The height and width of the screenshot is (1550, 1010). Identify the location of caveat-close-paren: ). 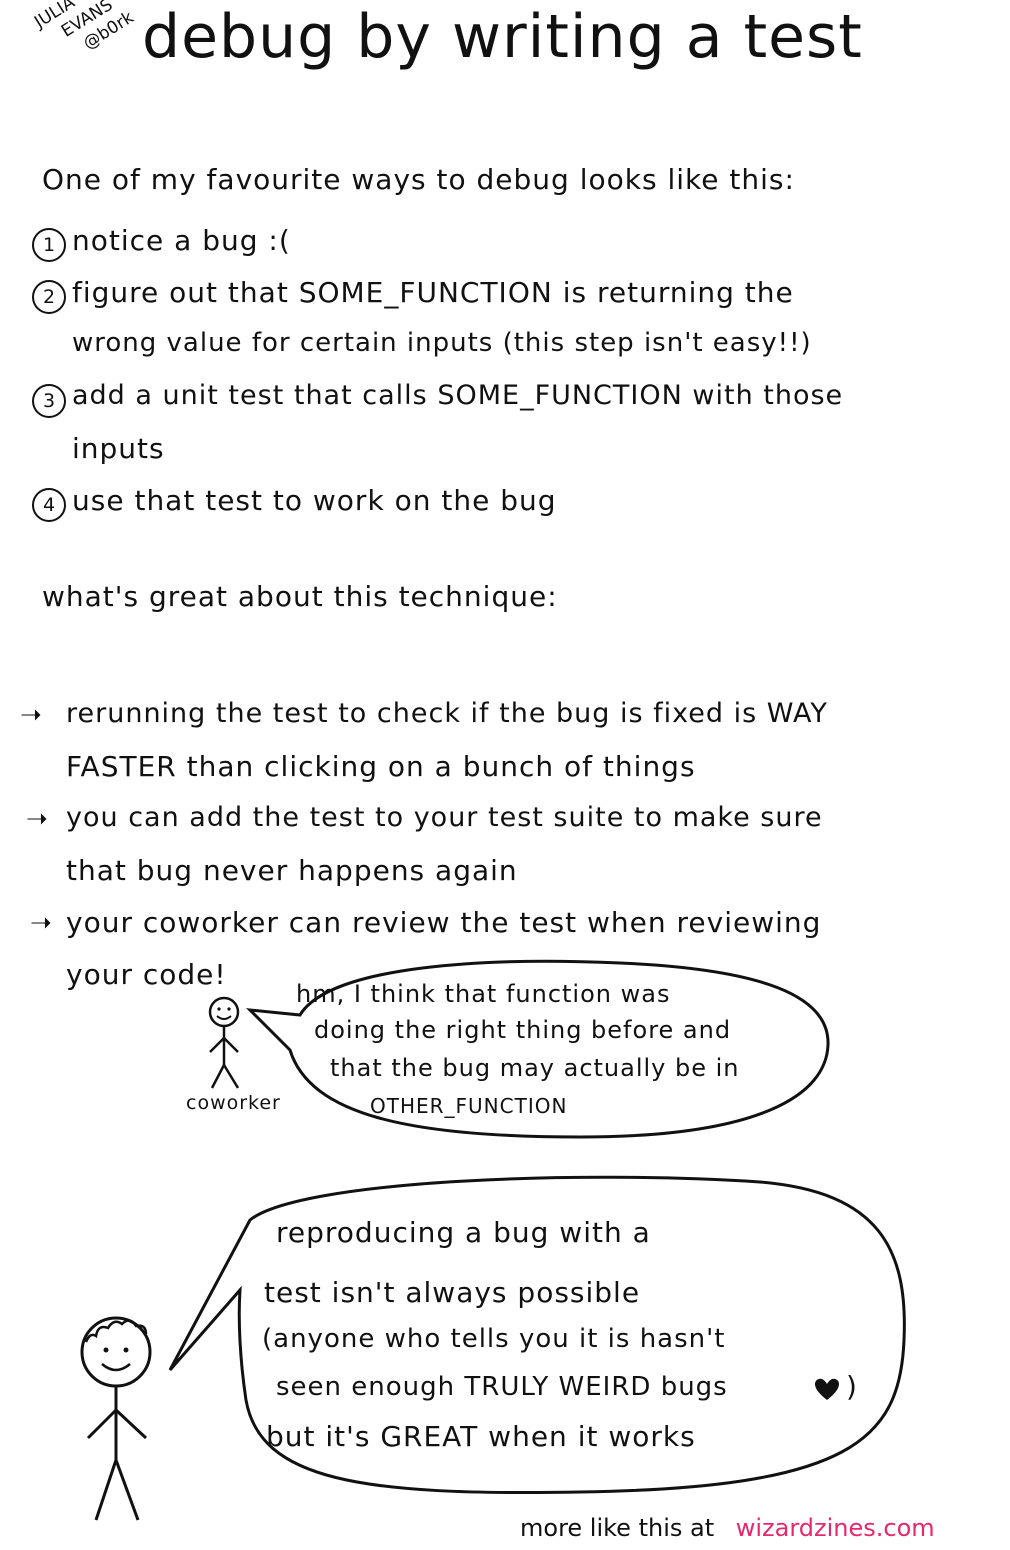
(852, 1386).